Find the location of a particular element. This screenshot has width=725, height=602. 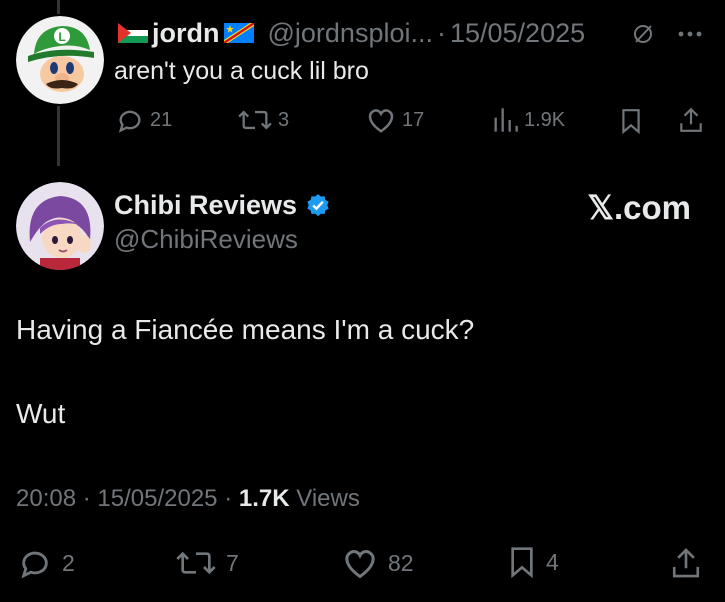

reply-like-count: 17 is located at coordinates (413, 119).